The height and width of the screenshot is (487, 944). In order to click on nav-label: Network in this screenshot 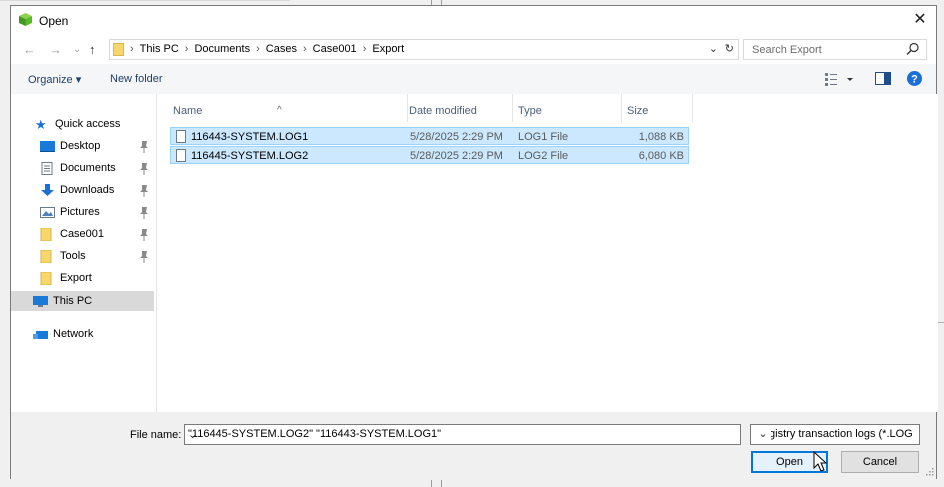, I will do `click(73, 334)`.